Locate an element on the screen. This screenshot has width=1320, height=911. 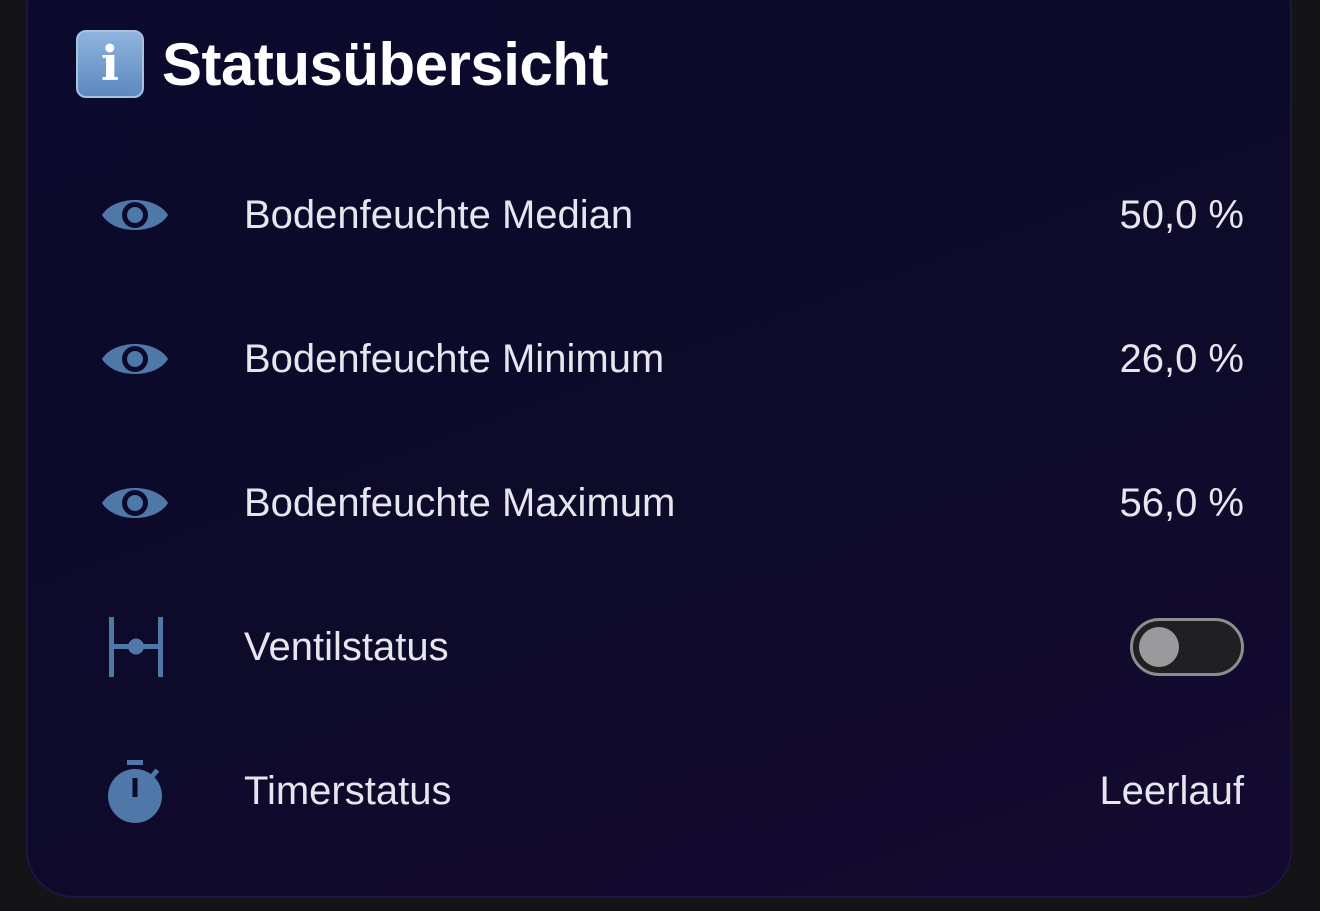
row-label: Bodenfeuchte Median is located at coordinates (439, 214).